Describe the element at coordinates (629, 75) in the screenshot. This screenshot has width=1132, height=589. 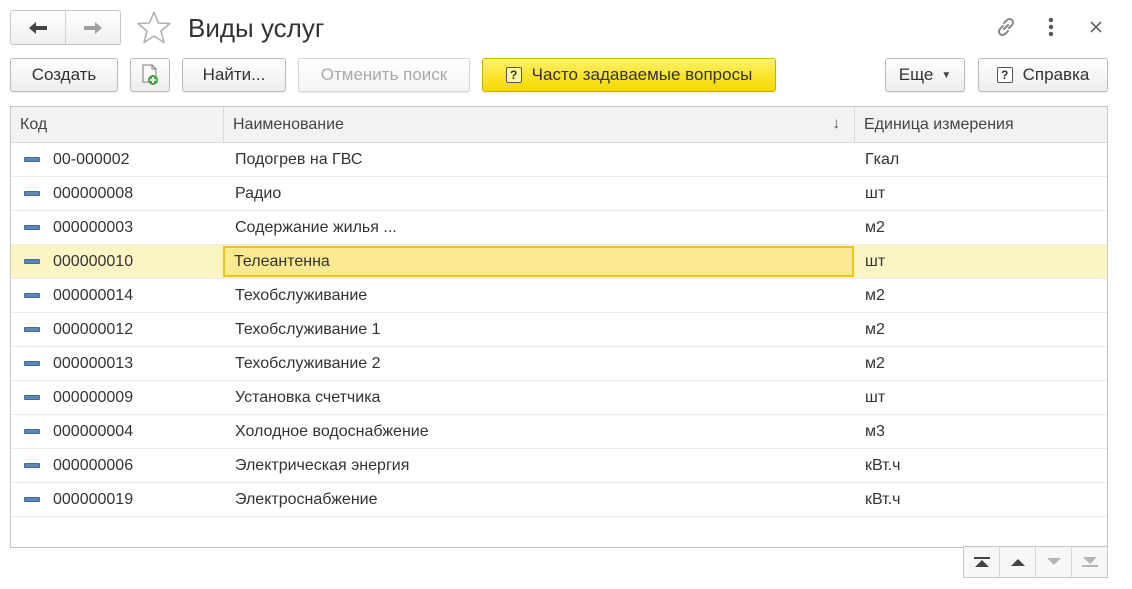
I see `faq-button: ? Часто задаваемые вопросы` at that location.